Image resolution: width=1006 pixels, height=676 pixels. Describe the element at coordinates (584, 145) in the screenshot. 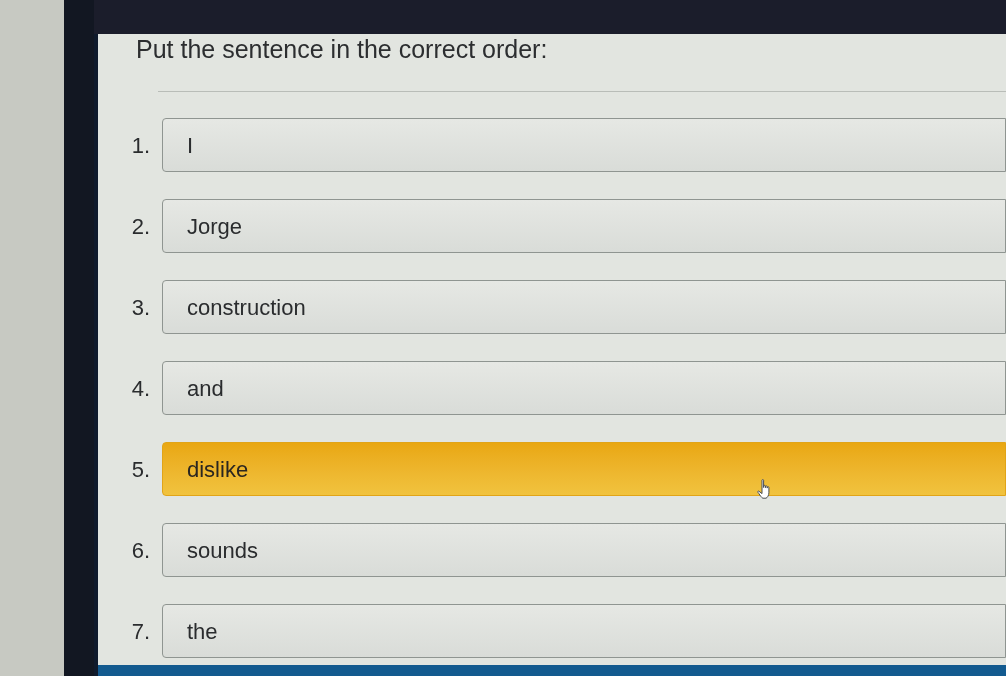

I see `word-tile: I` at that location.